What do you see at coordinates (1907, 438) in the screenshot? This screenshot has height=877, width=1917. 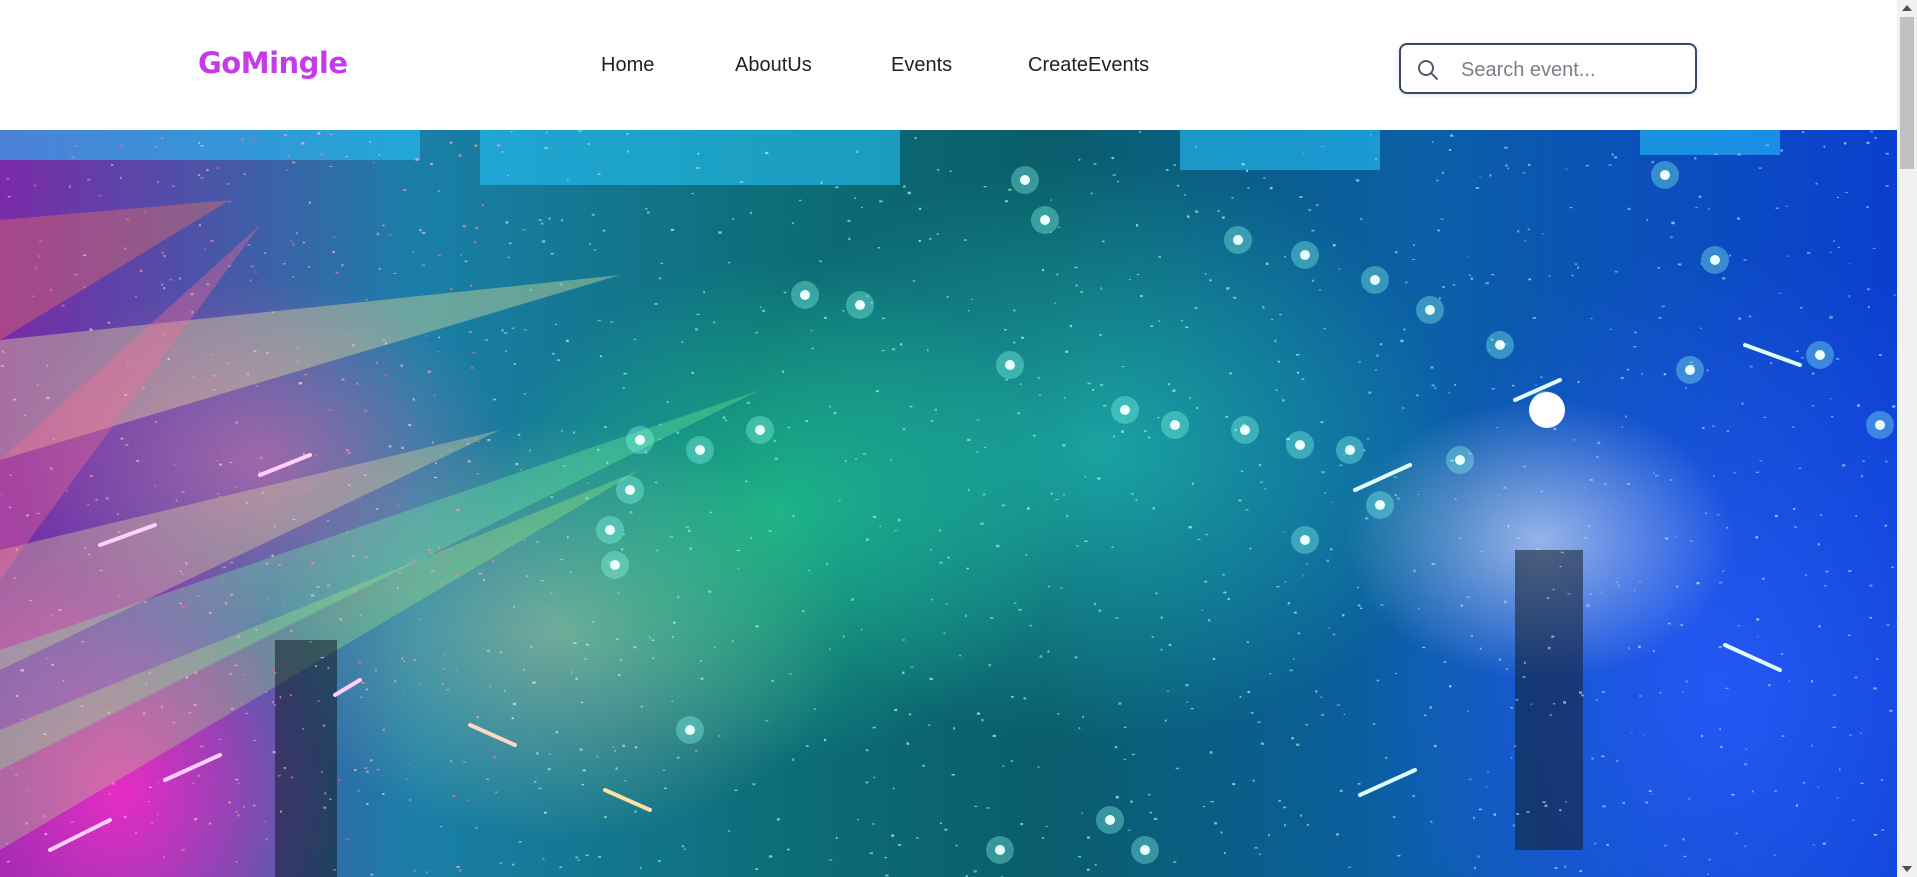 I see `vertical-scrollbar` at bounding box center [1907, 438].